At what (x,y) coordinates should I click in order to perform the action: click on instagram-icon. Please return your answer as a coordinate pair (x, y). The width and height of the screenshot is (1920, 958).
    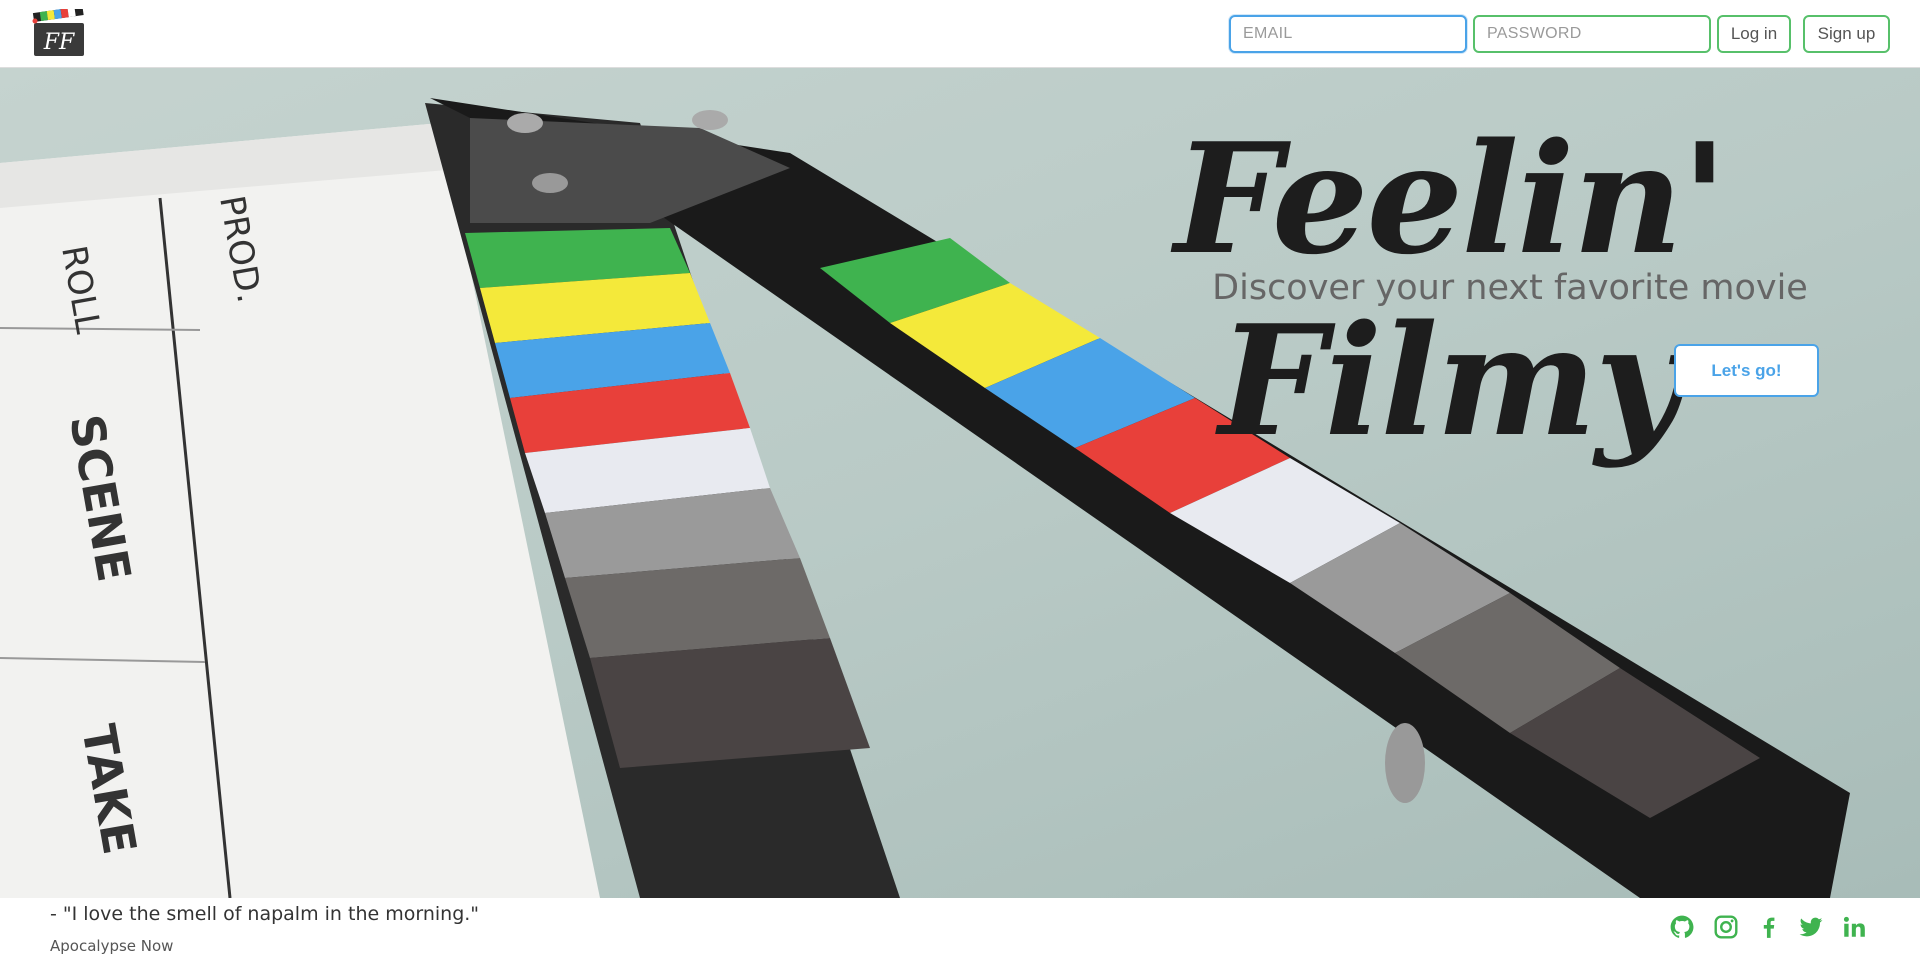
    Looking at the image, I should click on (1726, 927).